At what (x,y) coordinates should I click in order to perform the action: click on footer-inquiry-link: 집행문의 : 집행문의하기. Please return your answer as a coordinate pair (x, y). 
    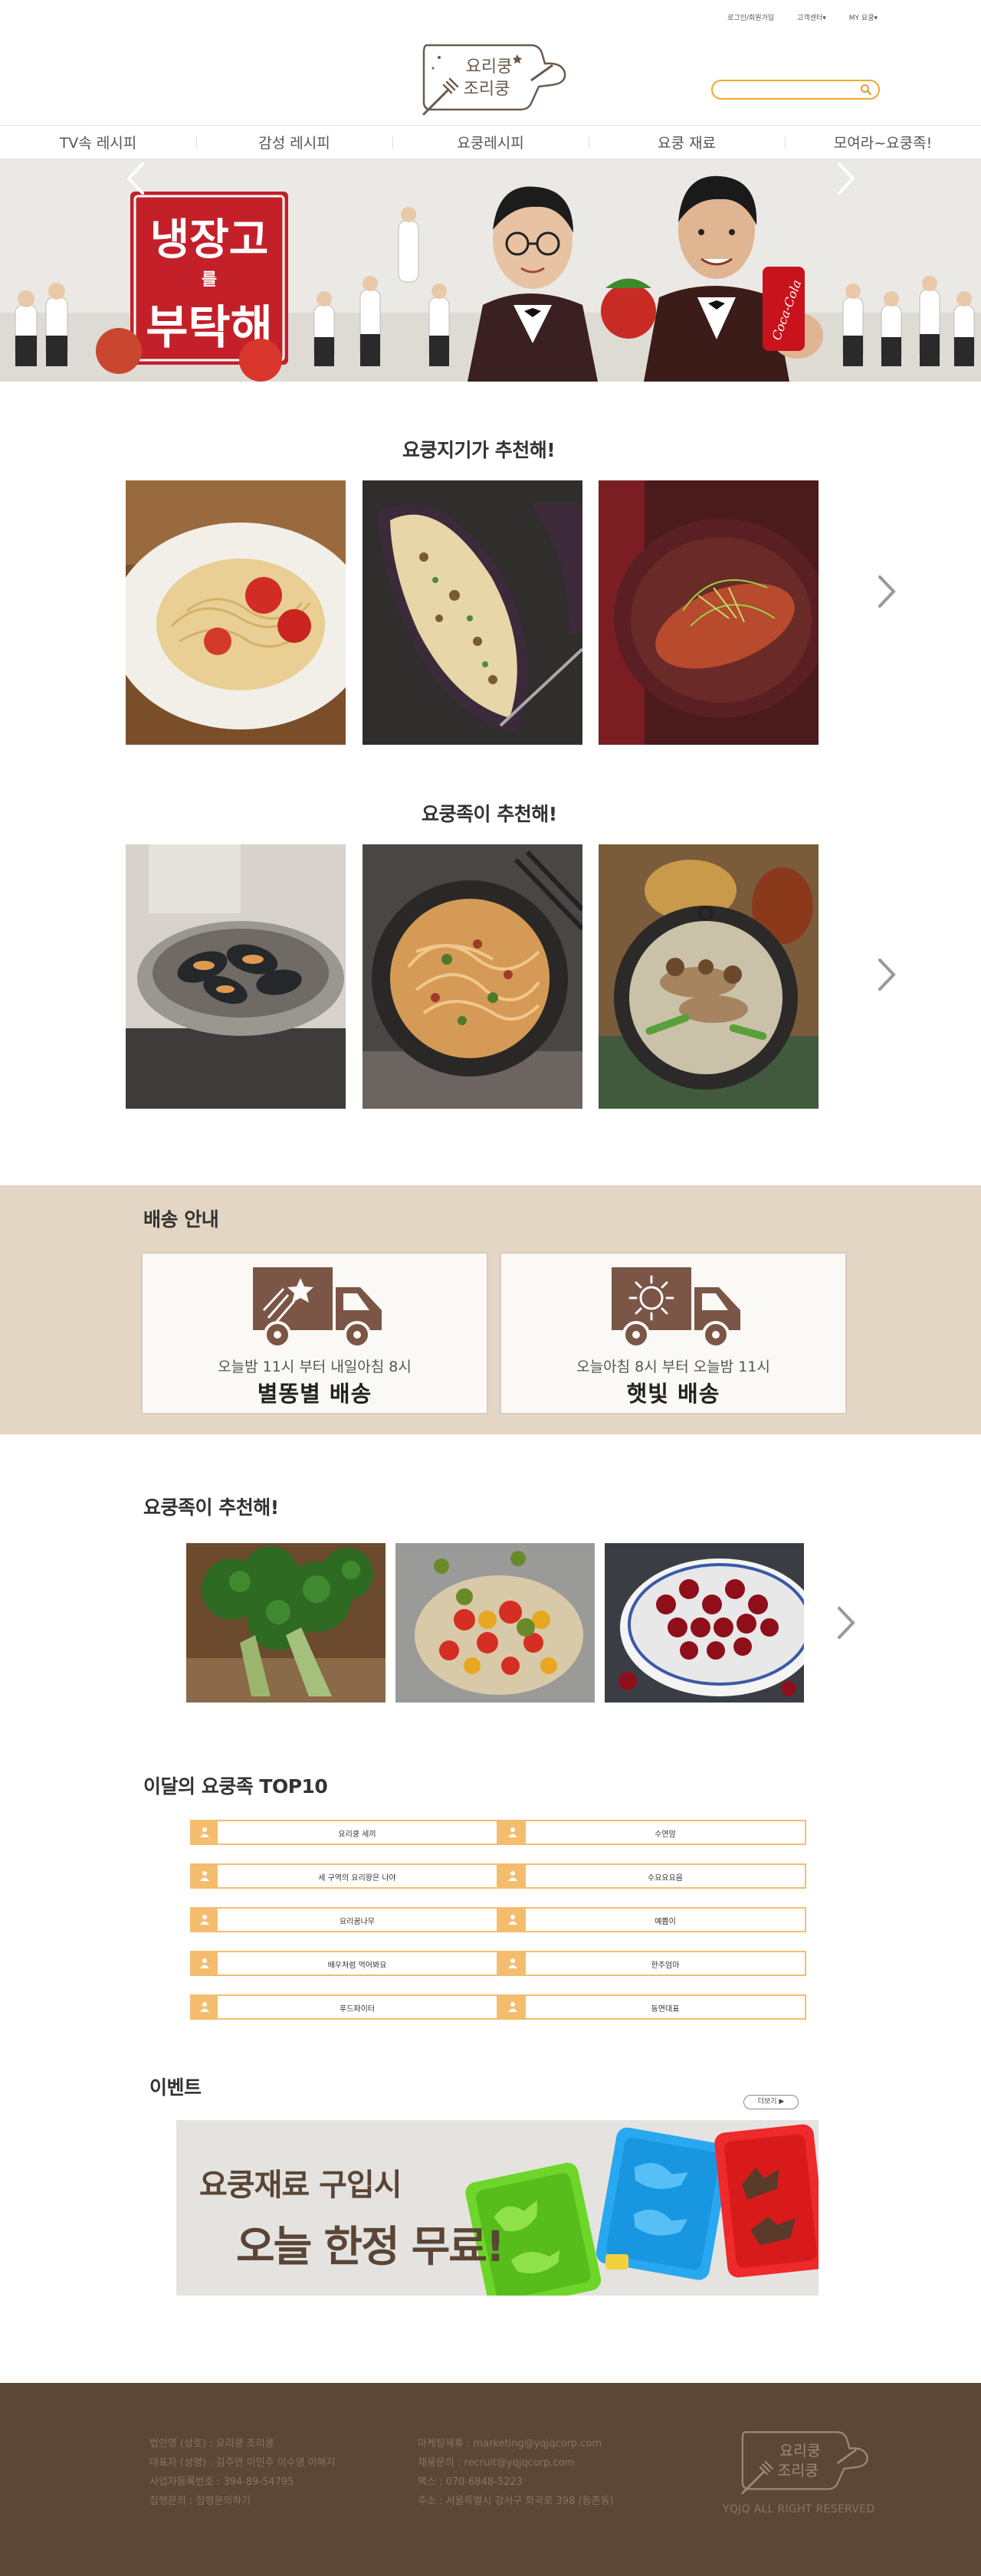
    Looking at the image, I should click on (242, 2502).